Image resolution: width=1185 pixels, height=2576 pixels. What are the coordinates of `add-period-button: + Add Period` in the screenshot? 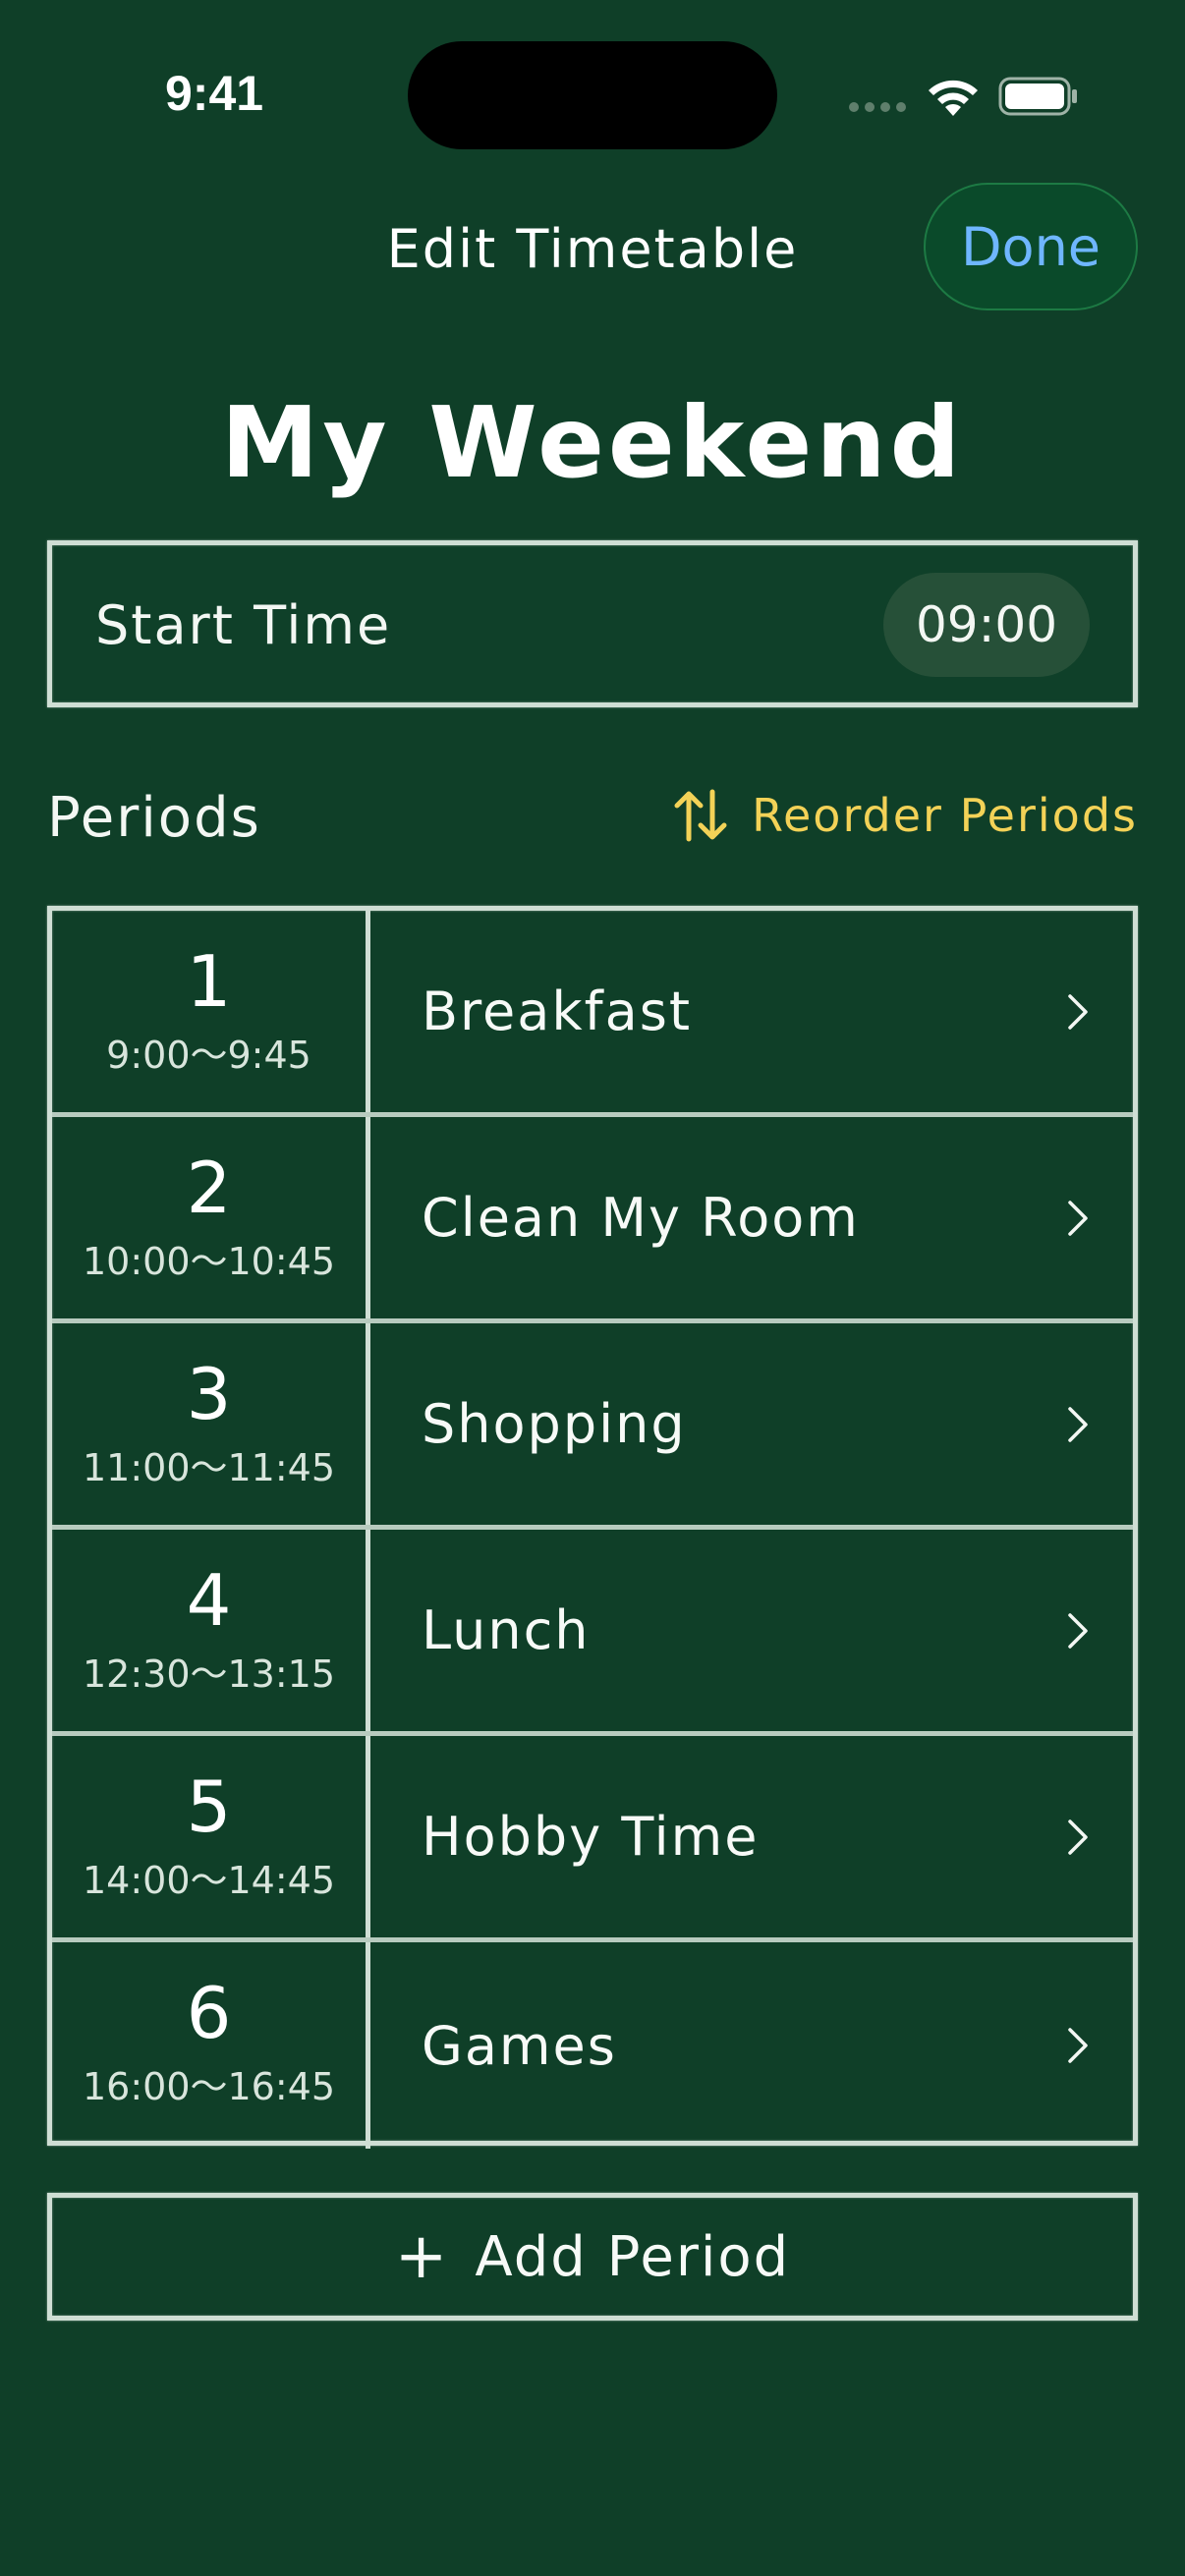 It's located at (592, 2257).